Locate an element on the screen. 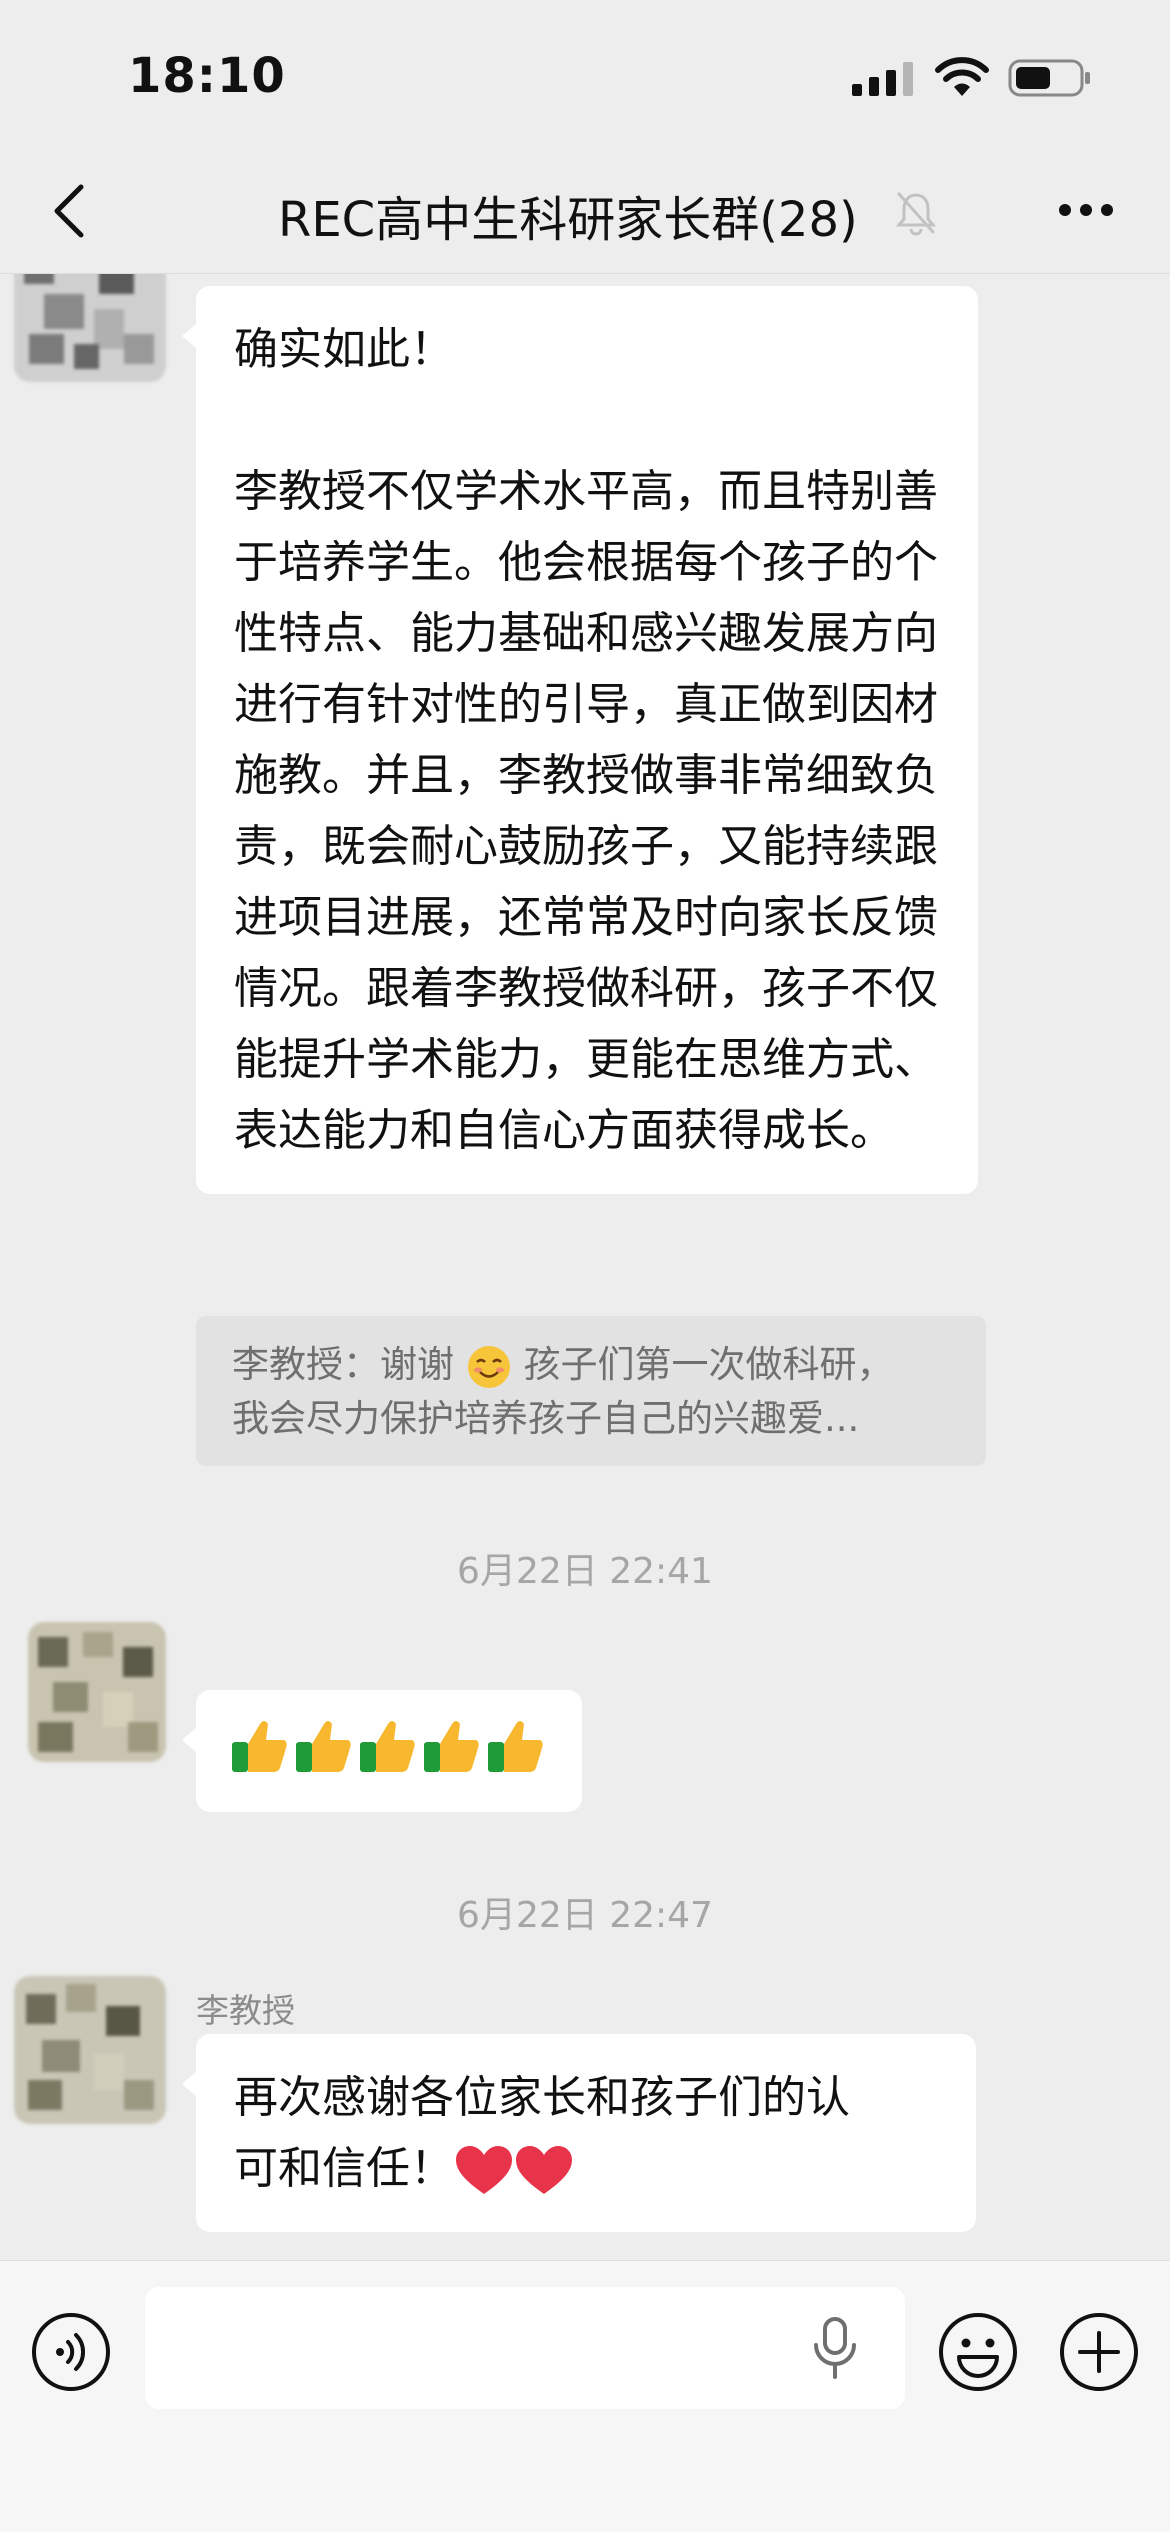 The image size is (1170, 2532). battery-icon is located at coordinates (1049, 78).